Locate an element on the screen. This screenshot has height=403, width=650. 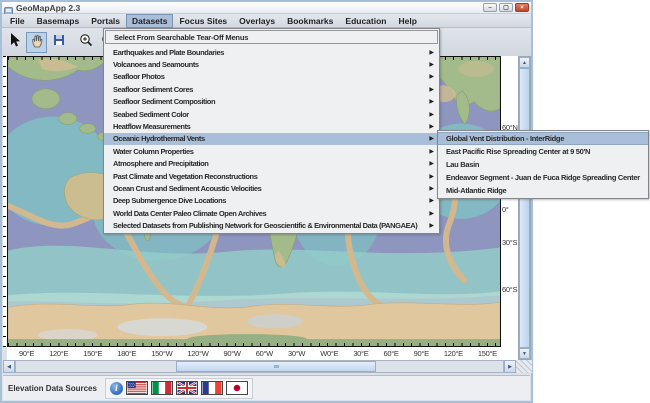
submenu-item-label: Mid-Atlantic Ridge is located at coordinates (476, 190).